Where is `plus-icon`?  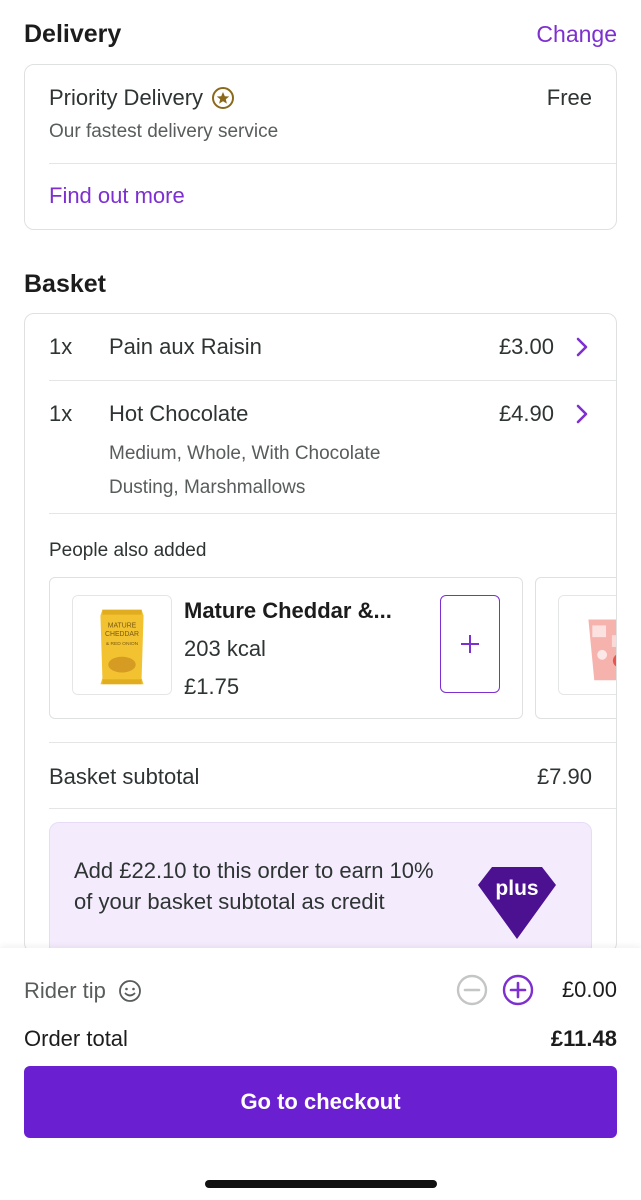
plus-icon is located at coordinates (470, 644).